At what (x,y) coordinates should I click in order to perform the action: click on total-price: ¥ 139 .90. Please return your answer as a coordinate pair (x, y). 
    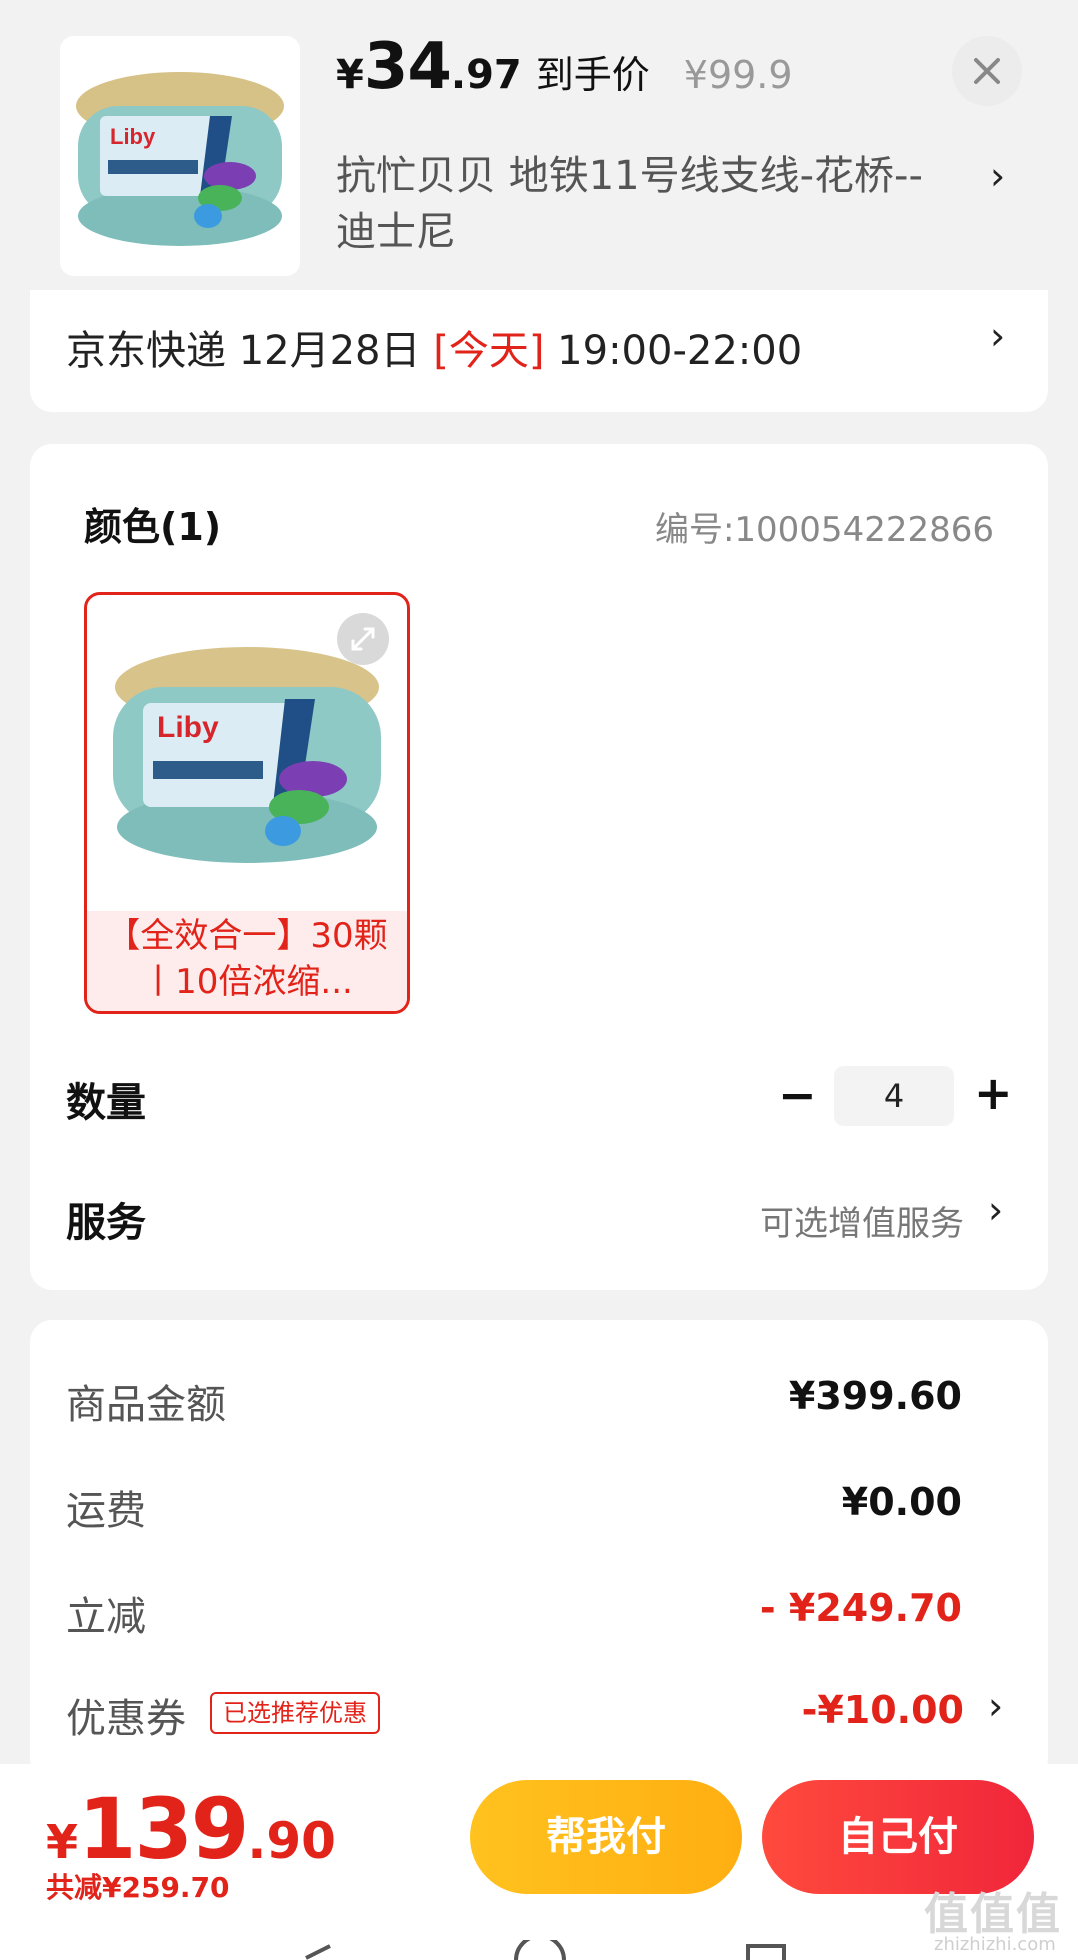
    Looking at the image, I should click on (191, 1829).